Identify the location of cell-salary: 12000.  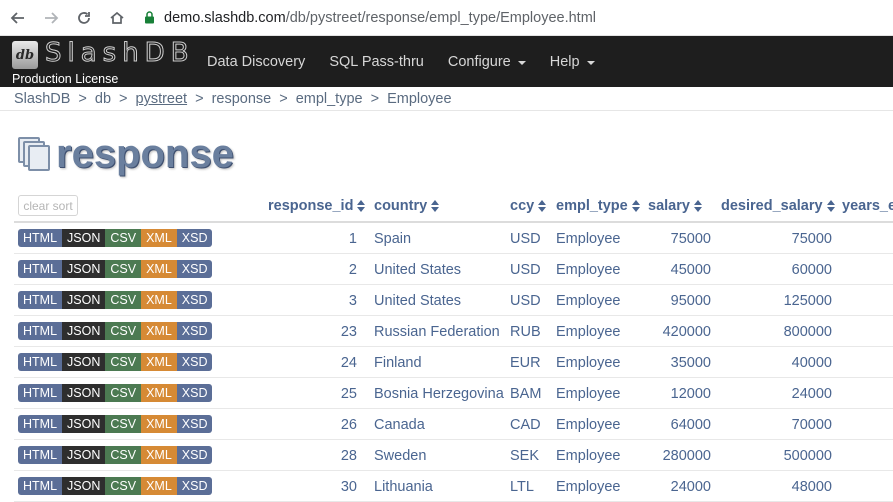
(690, 394).